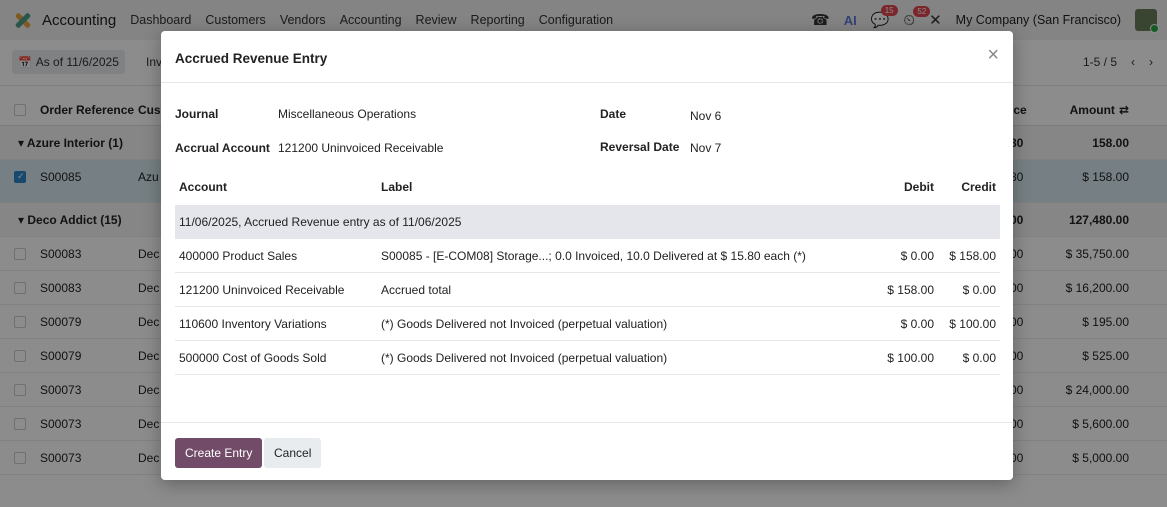  I want to click on lines-header: Account Label Debit Credit, so click(587, 188).